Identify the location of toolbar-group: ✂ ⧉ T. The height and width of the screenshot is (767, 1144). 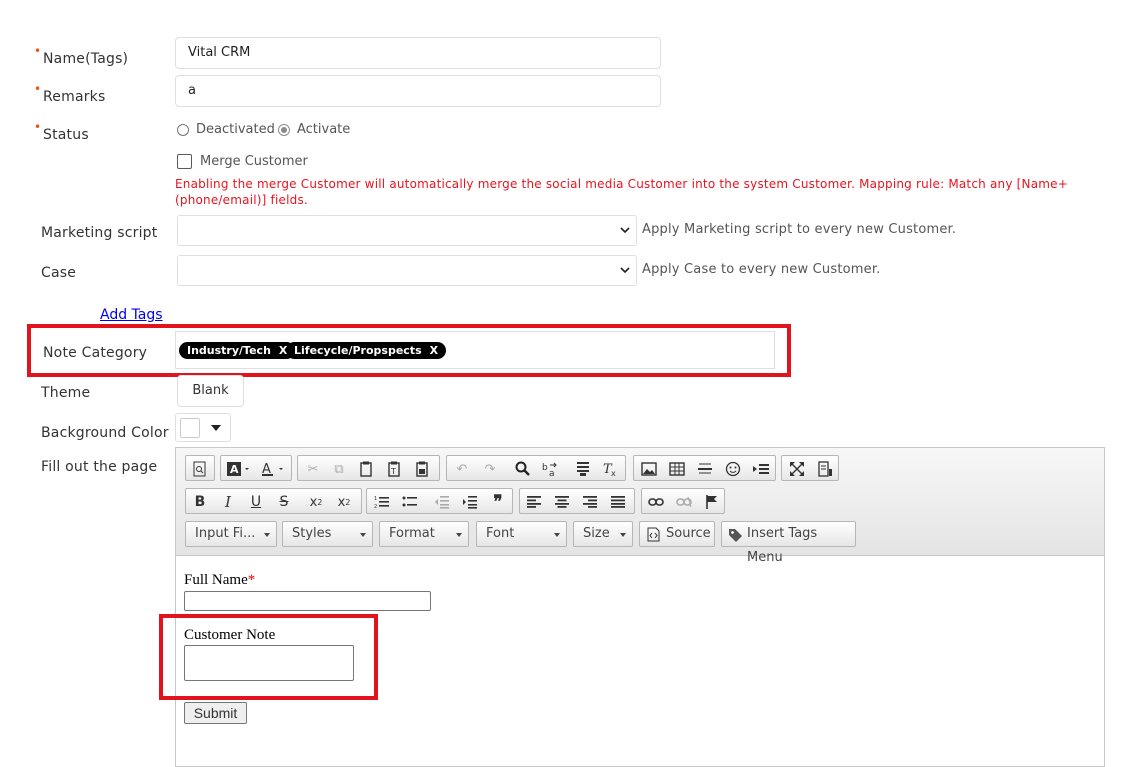
(368, 468).